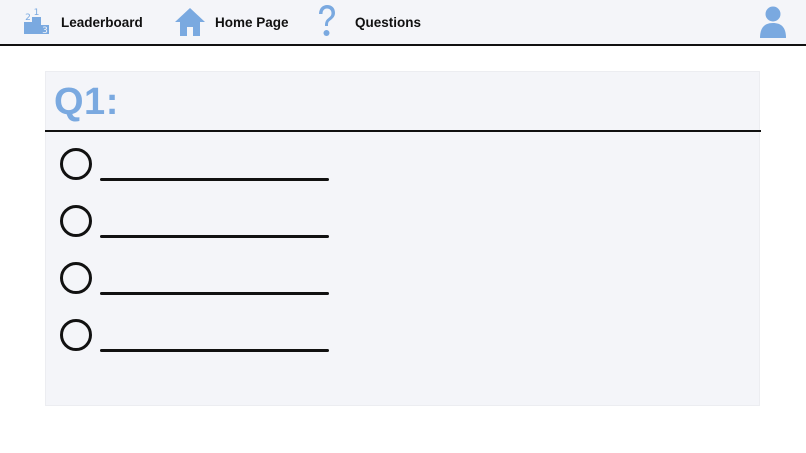  I want to click on nav-leaderboard: 2 1 3 Leaderboard, so click(82, 22).